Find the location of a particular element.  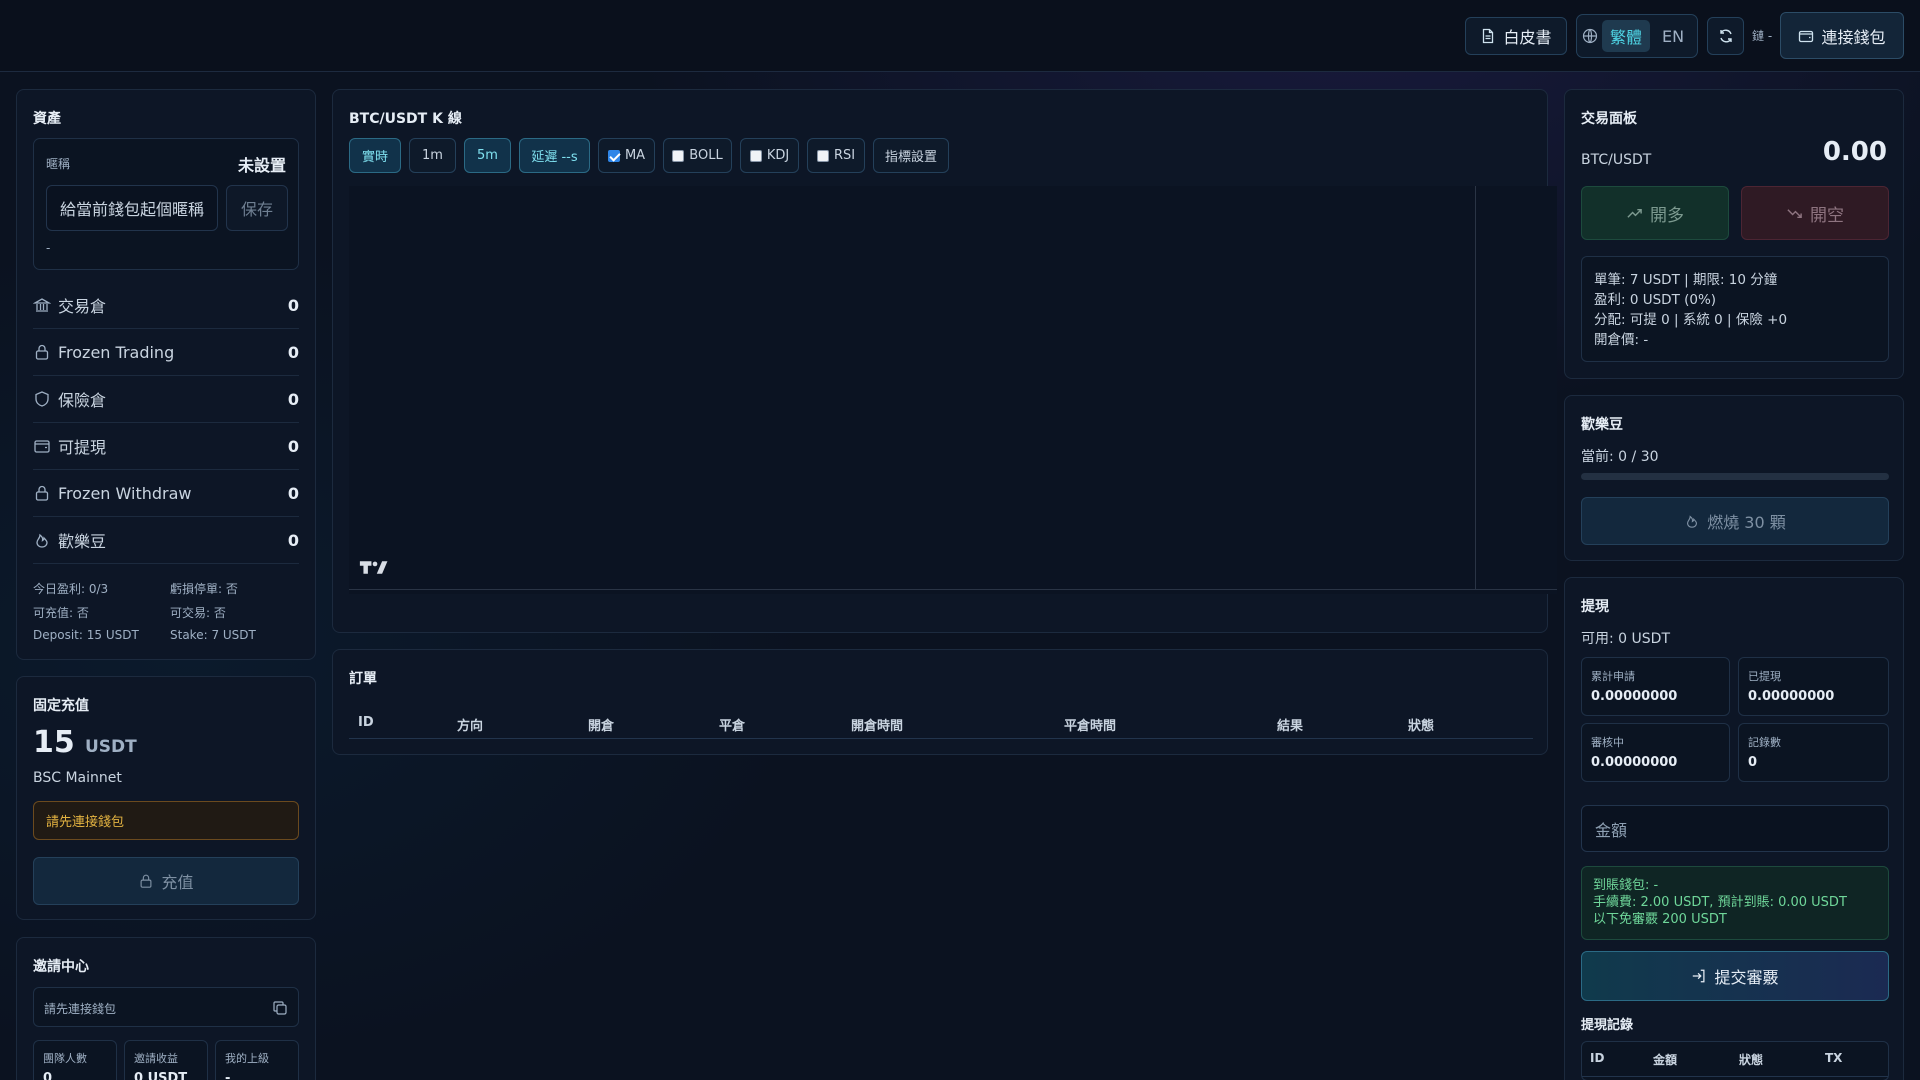

fixed-deposit-panel: 固定充值 15 USDT BSC Mainnet 請先連接錢包 充值 is located at coordinates (166, 798).